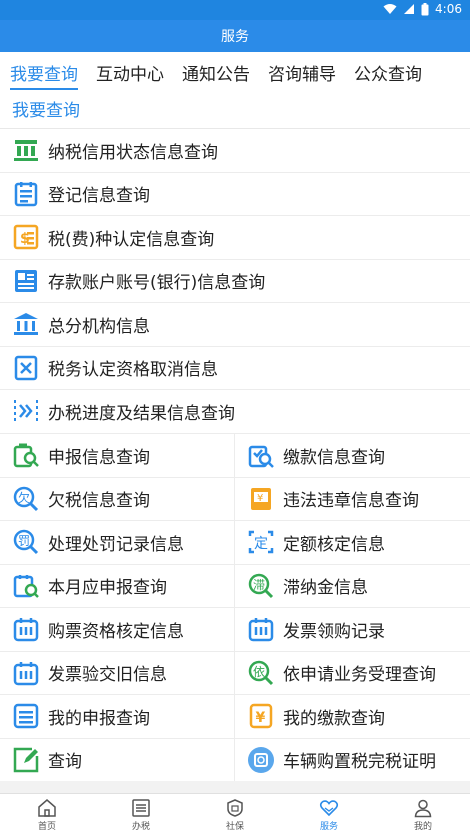 This screenshot has width=470, height=835. What do you see at coordinates (261, 455) in the screenshot?
I see `payment-search-icon` at bounding box center [261, 455].